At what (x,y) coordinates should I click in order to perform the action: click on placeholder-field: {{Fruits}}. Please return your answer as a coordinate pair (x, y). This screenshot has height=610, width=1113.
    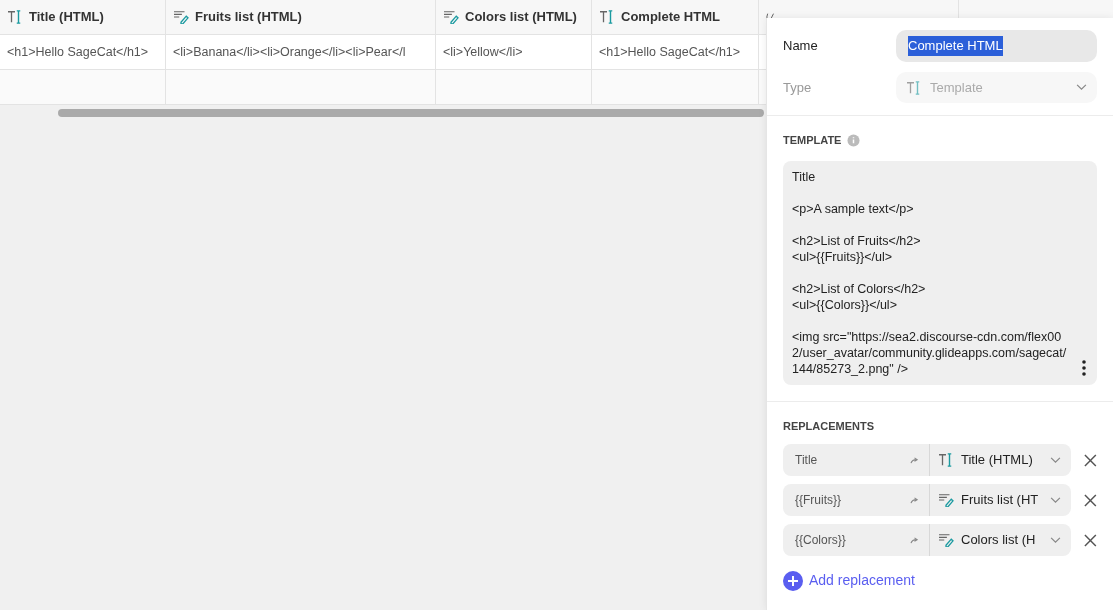
    Looking at the image, I should click on (856, 500).